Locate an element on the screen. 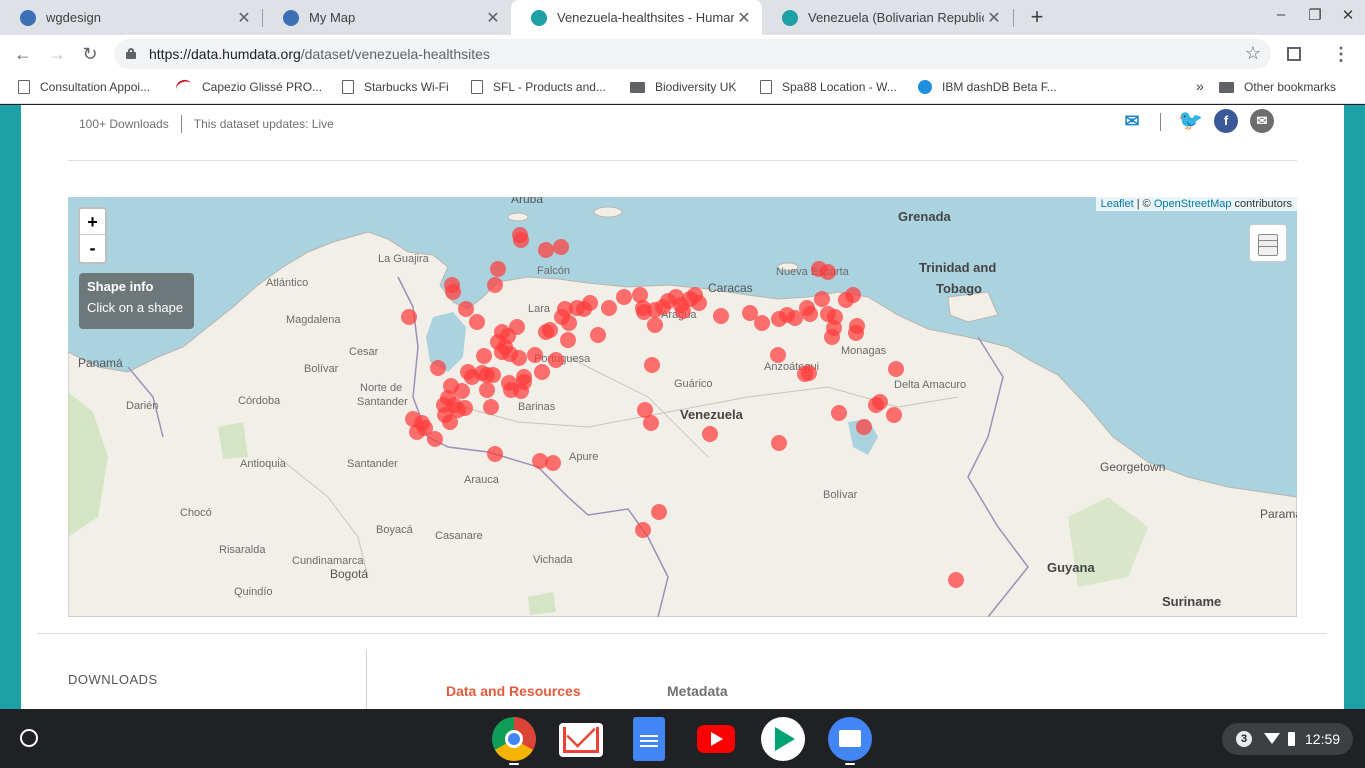 Image resolution: width=1365 pixels, height=768 pixels. zoom-out-button: - is located at coordinates (92, 248).